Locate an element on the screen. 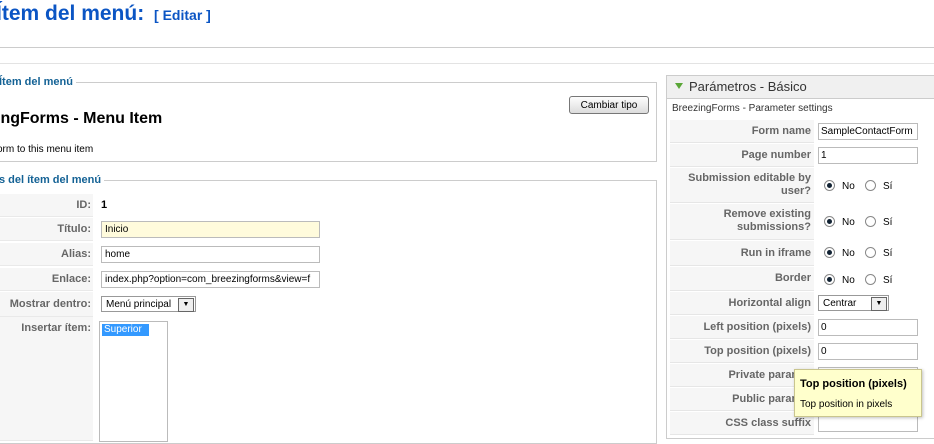 The image size is (934, 444). page-title-text: Ítem del menú: is located at coordinates (72, 13).